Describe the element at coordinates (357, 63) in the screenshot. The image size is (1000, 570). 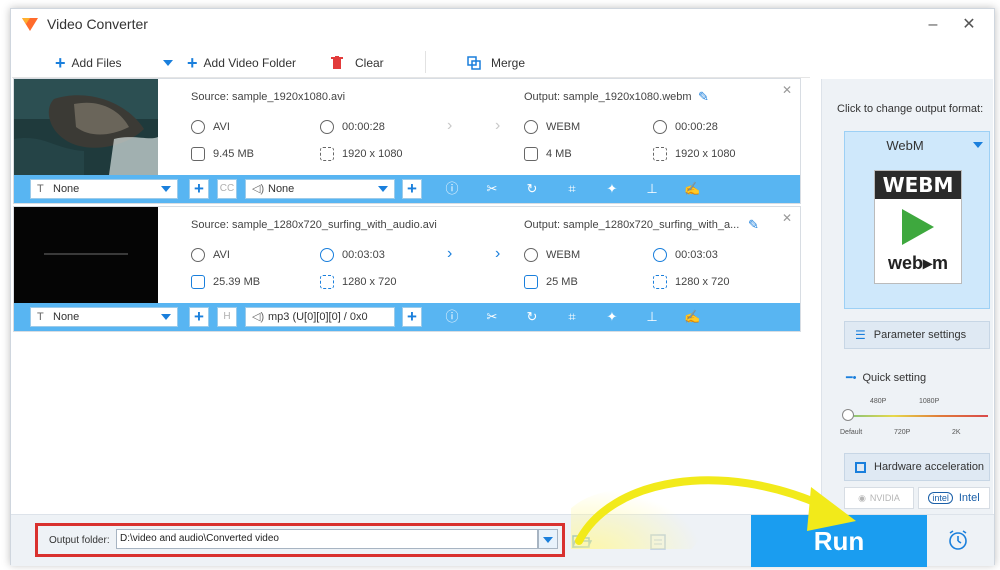
I see `clear-button: Clear` at that location.